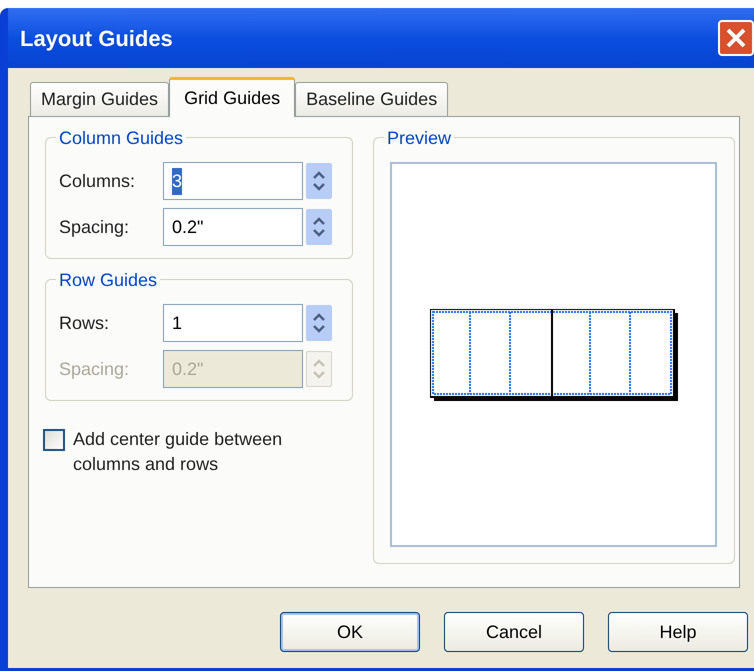  I want to click on dialog-button: Cancel, so click(514, 632).